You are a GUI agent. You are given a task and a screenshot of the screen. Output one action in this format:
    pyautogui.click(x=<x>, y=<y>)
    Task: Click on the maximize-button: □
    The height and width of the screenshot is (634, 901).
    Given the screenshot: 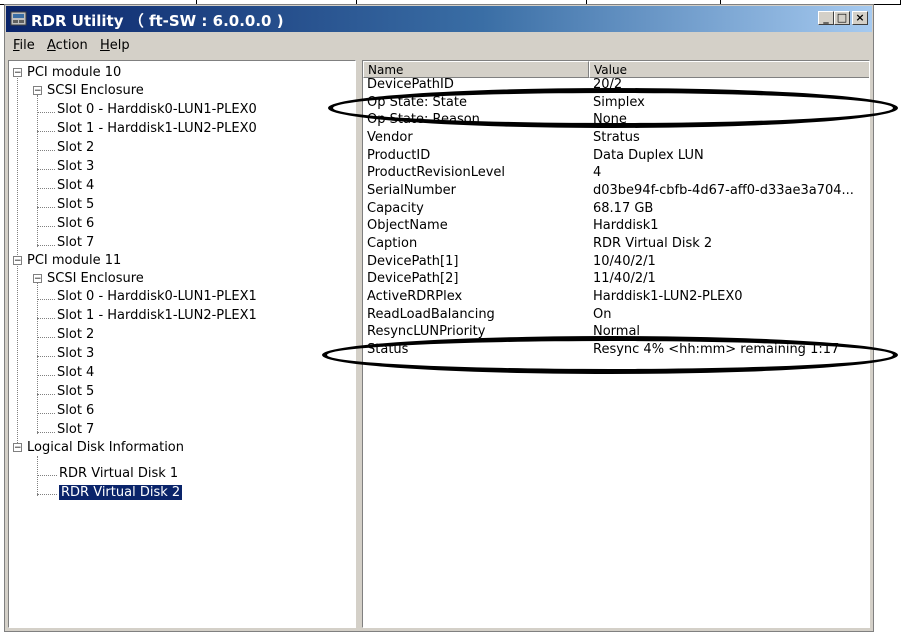 What is the action you would take?
    pyautogui.click(x=842, y=18)
    